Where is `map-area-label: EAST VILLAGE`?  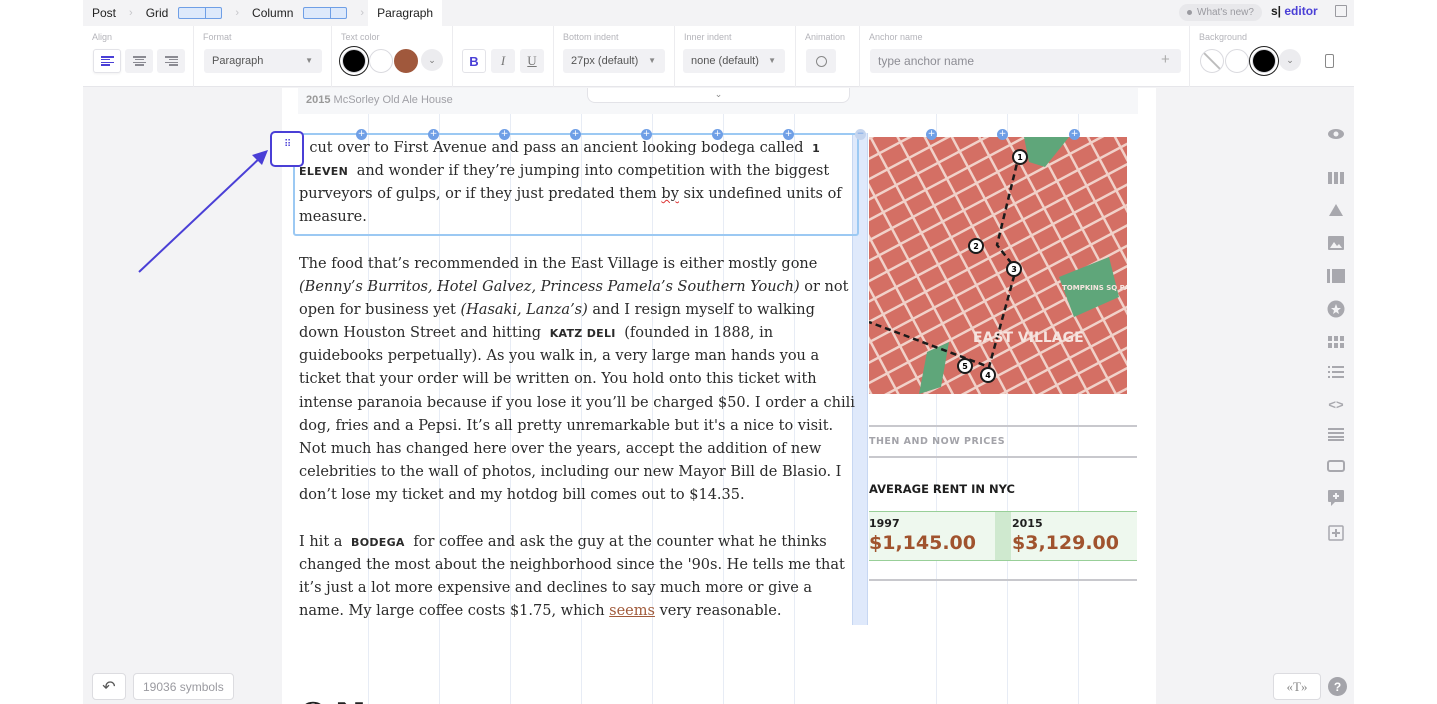
map-area-label: EAST VILLAGE is located at coordinates (1028, 338).